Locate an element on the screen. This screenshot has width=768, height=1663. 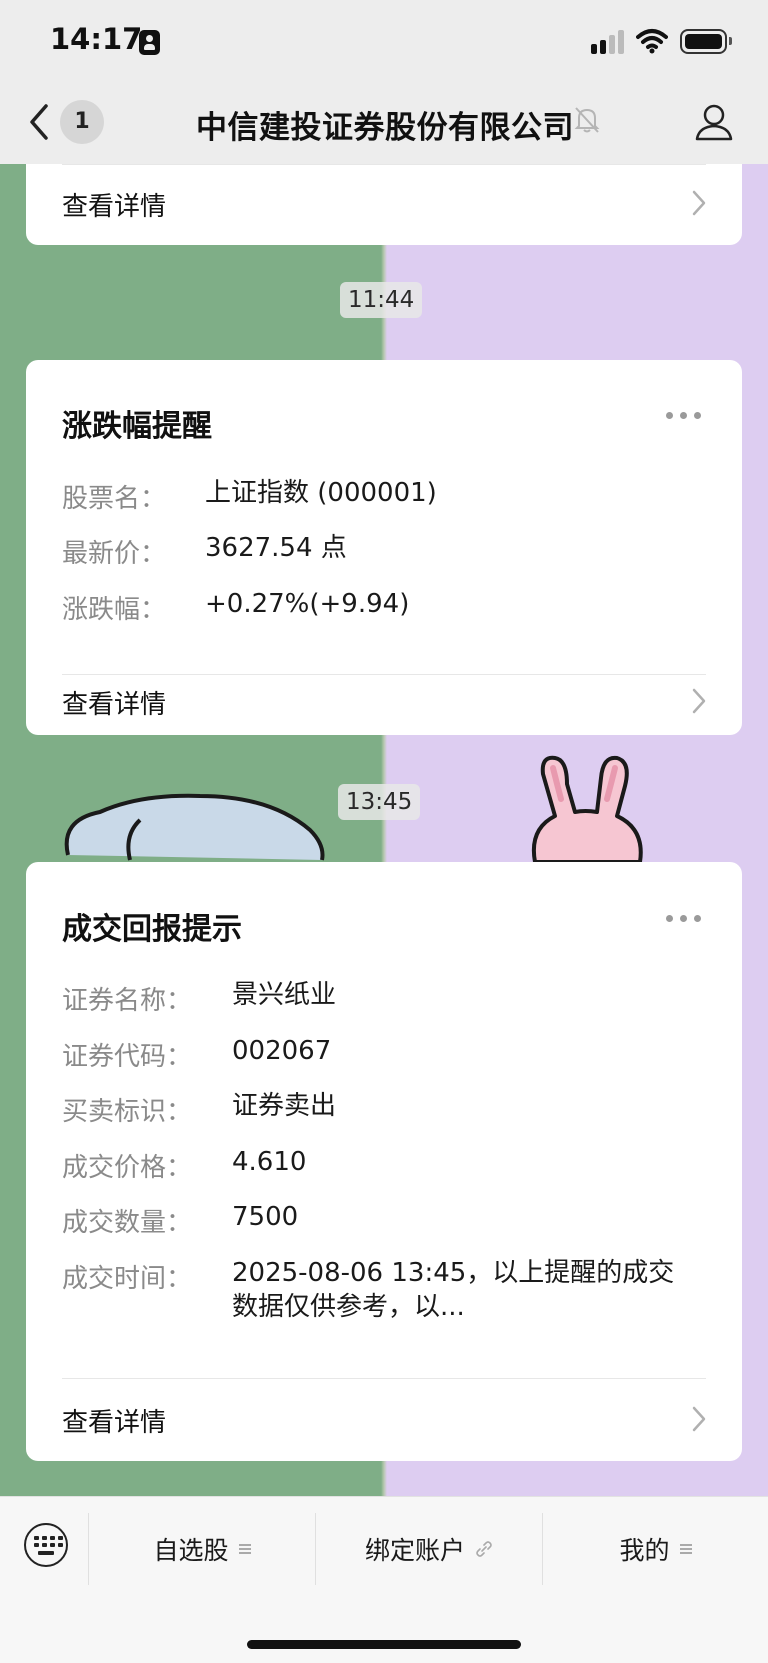
chat-title: 中信建投证券股份有限公司 is located at coordinates (385, 128).